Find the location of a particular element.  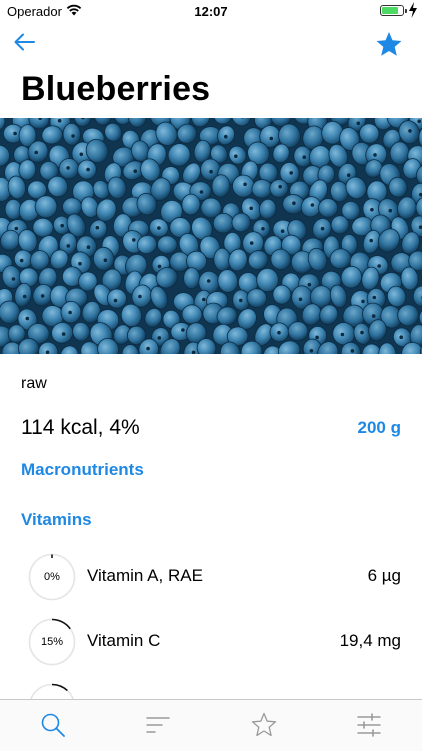

tab-bar is located at coordinates (211, 725).